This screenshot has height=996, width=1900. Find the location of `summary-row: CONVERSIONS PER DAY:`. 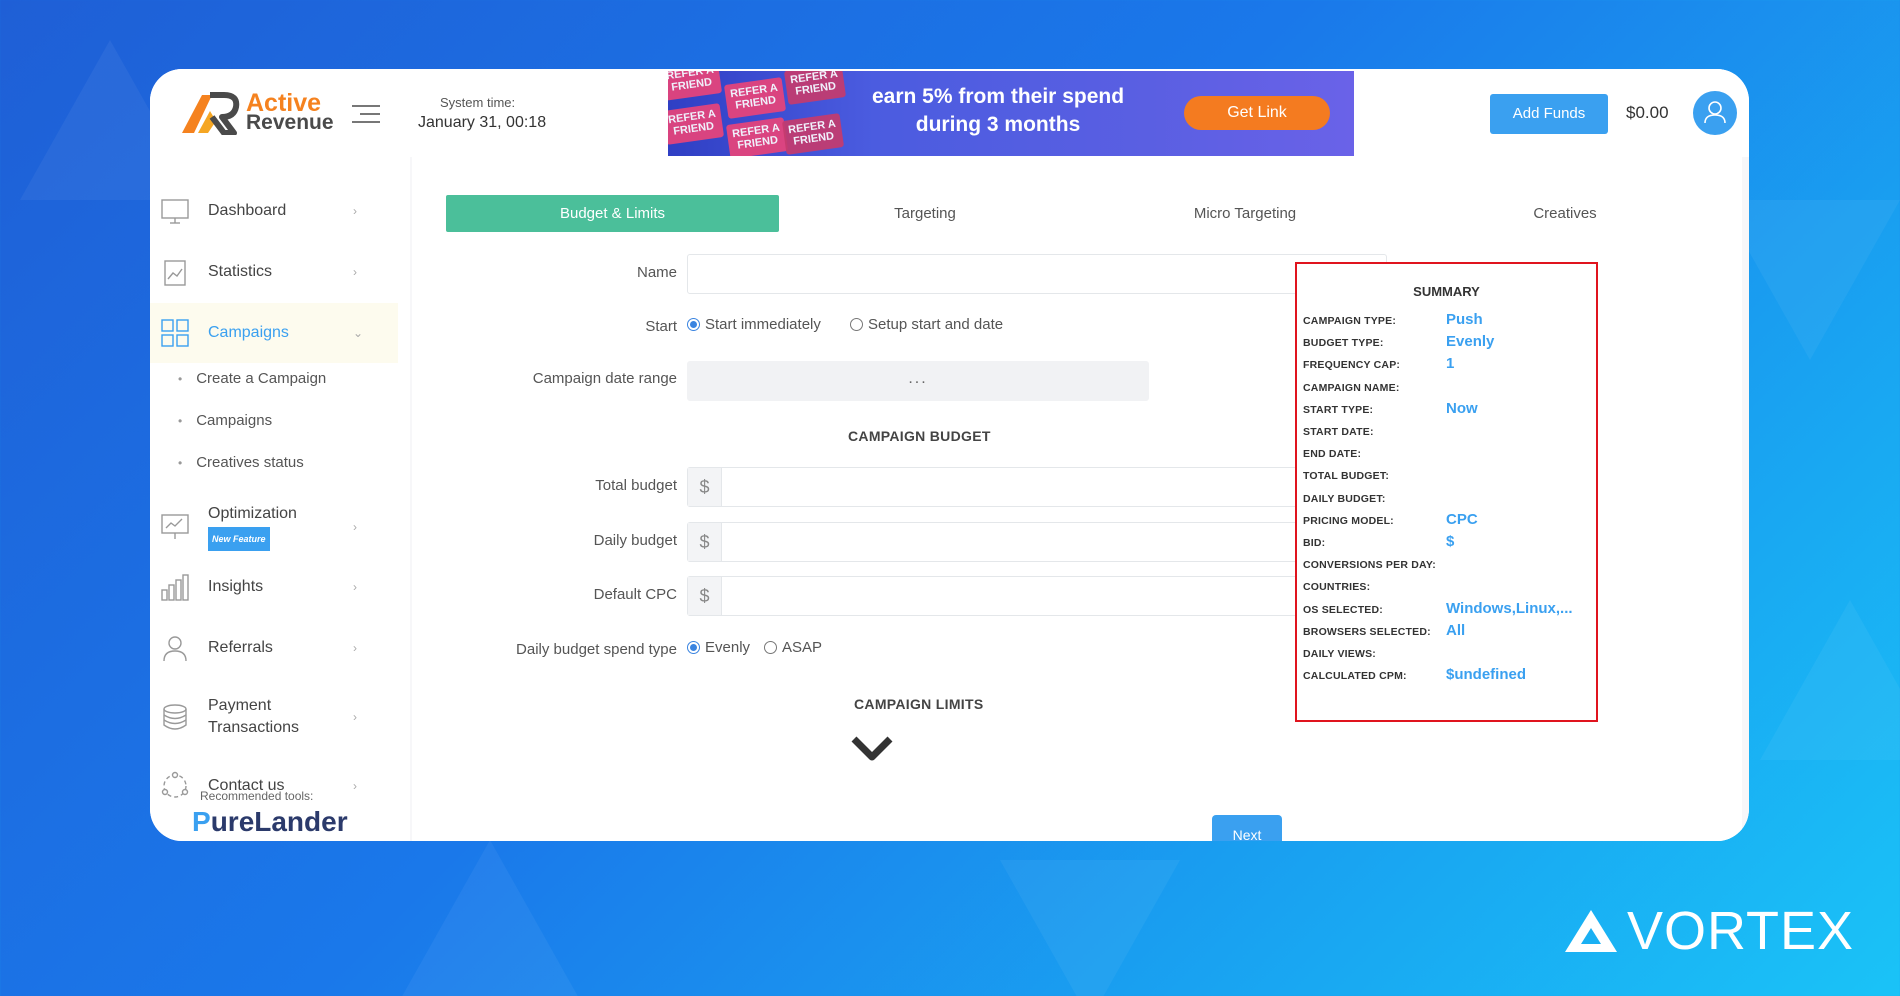

summary-row: CONVERSIONS PER DAY: is located at coordinates (1448, 566).